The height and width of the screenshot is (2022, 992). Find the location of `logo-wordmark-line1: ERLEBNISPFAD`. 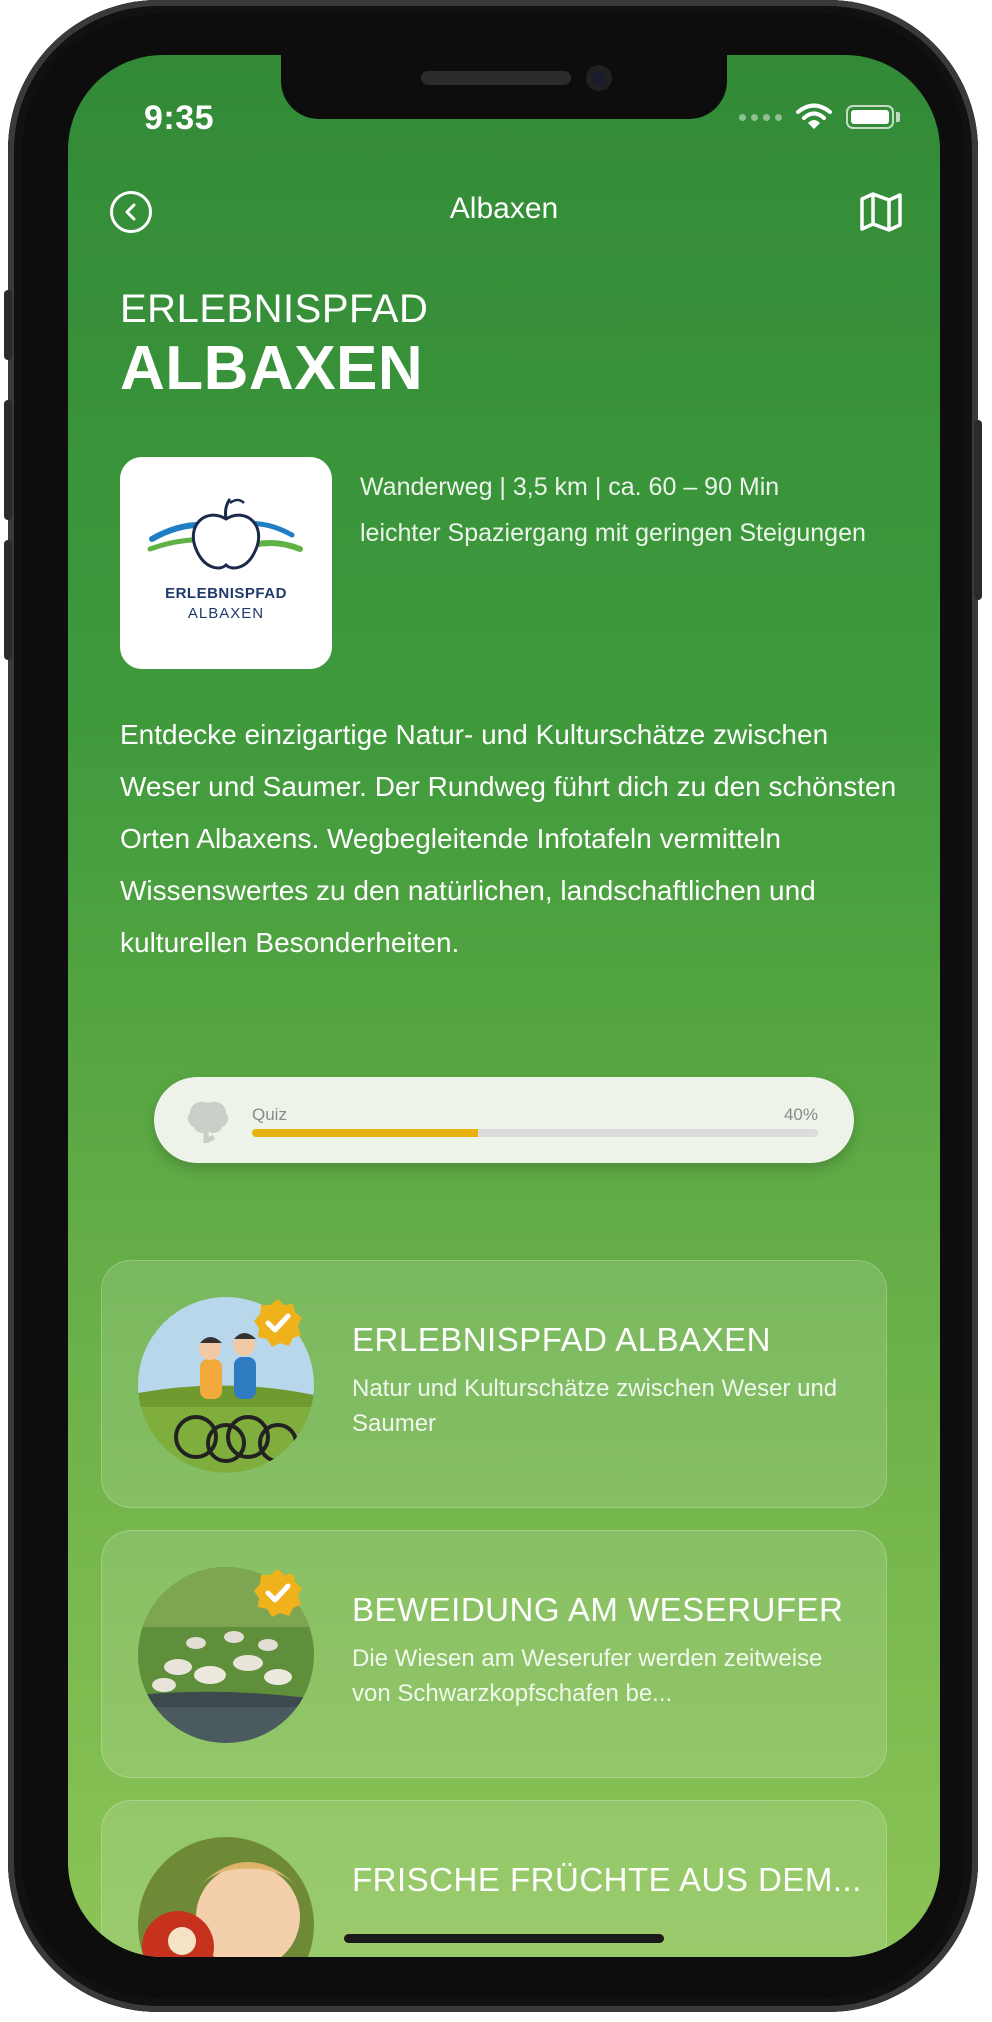

logo-wordmark-line1: ERLEBNISPFAD is located at coordinates (226, 593).